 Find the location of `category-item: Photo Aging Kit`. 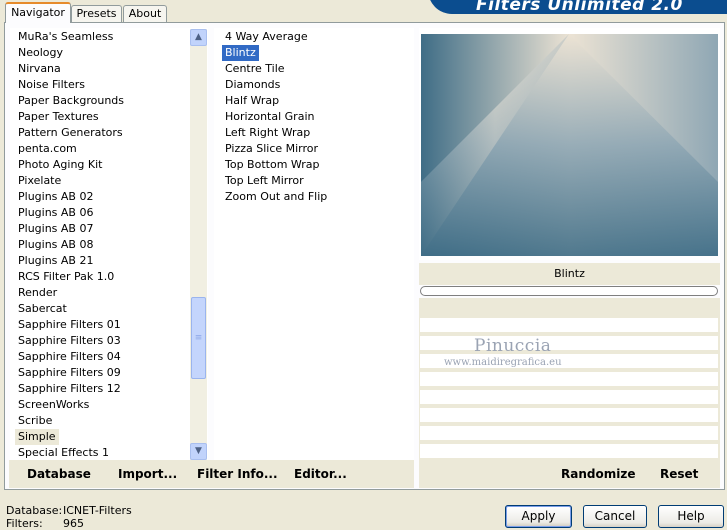

category-item: Photo Aging Kit is located at coordinates (60, 165).